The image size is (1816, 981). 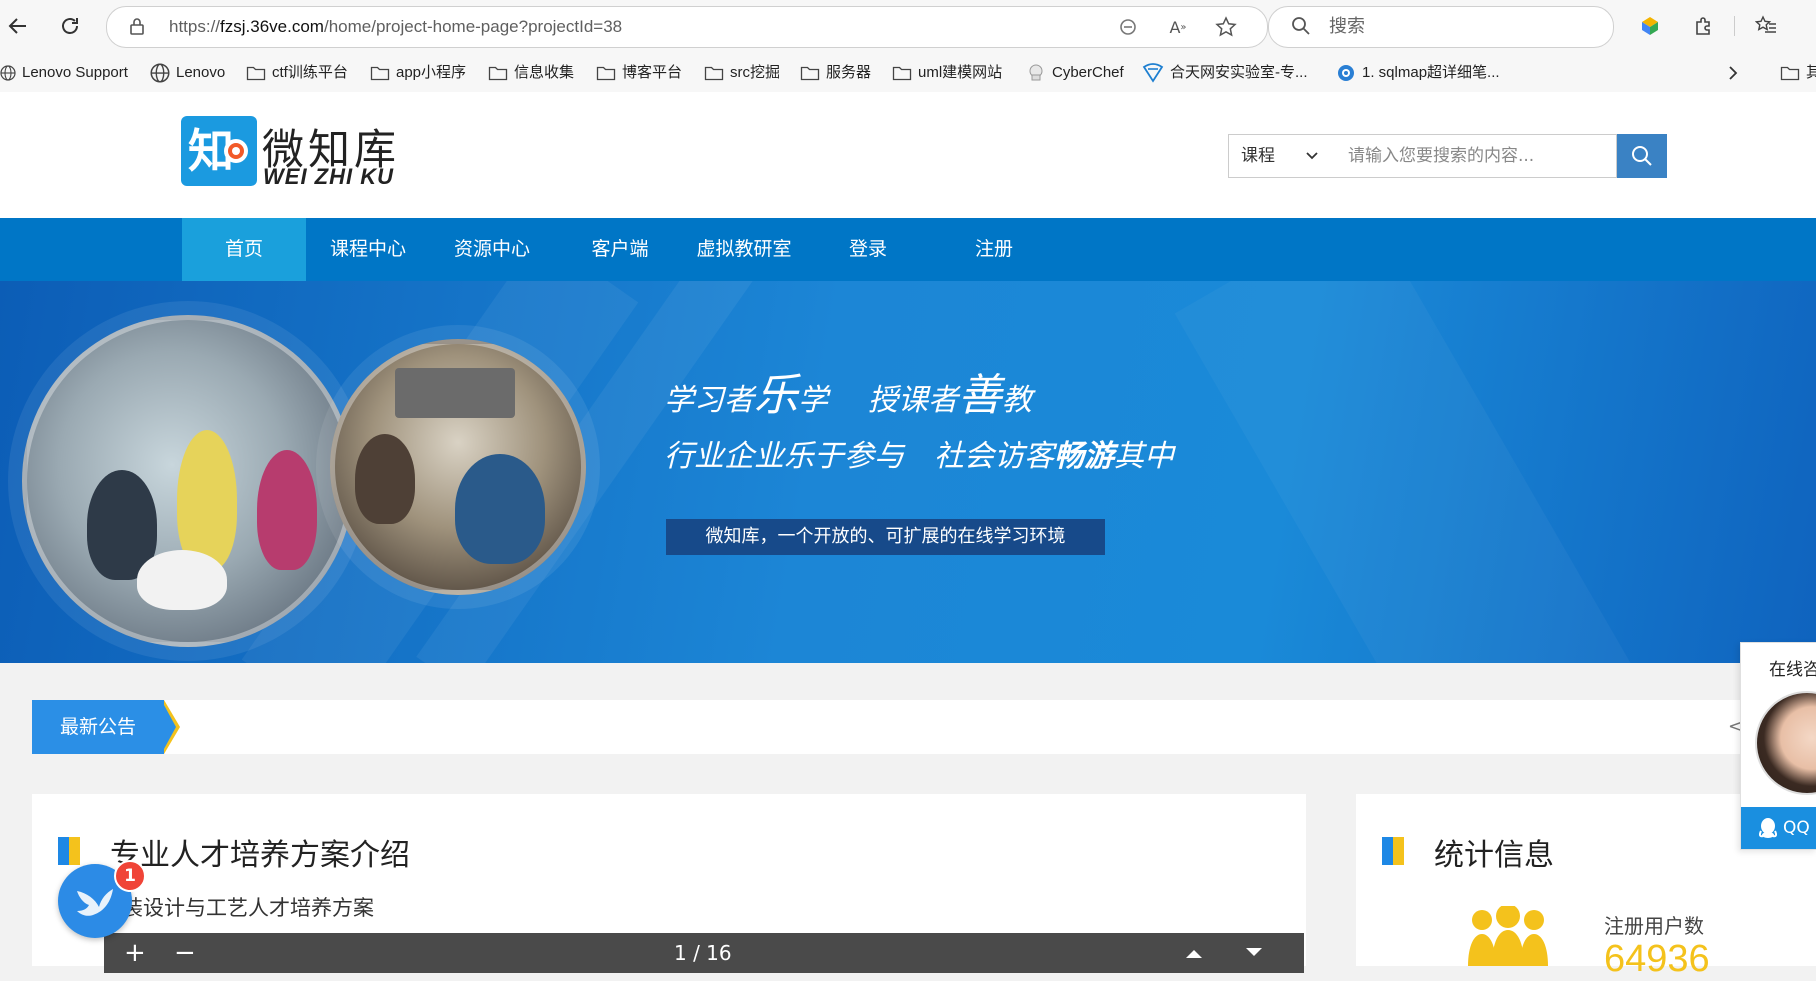 What do you see at coordinates (994, 249) in the screenshot?
I see `nav-register: 注册` at bounding box center [994, 249].